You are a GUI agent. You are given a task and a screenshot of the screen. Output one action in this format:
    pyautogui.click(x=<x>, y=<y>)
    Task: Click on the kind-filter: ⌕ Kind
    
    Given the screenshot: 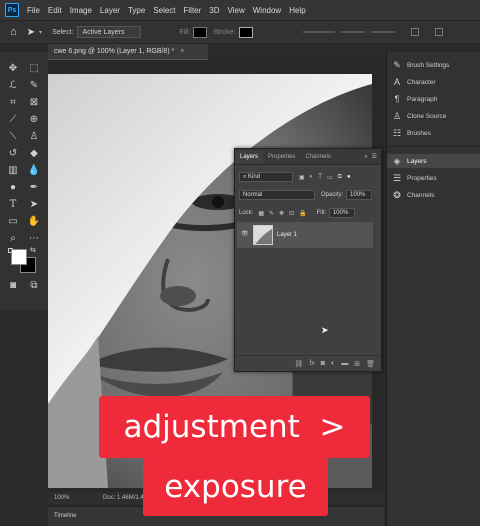 What is the action you would take?
    pyautogui.click(x=266, y=177)
    